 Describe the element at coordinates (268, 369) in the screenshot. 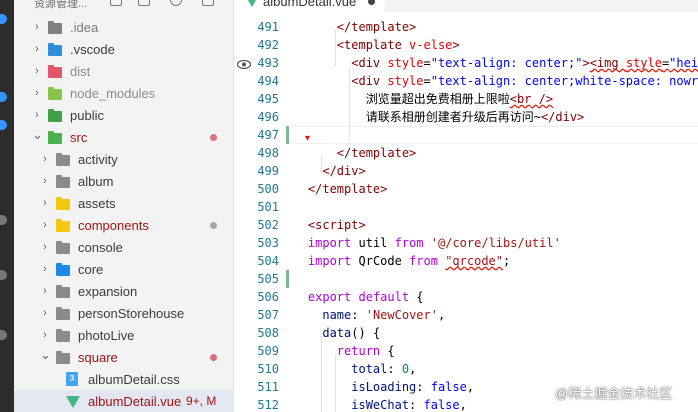

I see `line-number: 510` at that location.